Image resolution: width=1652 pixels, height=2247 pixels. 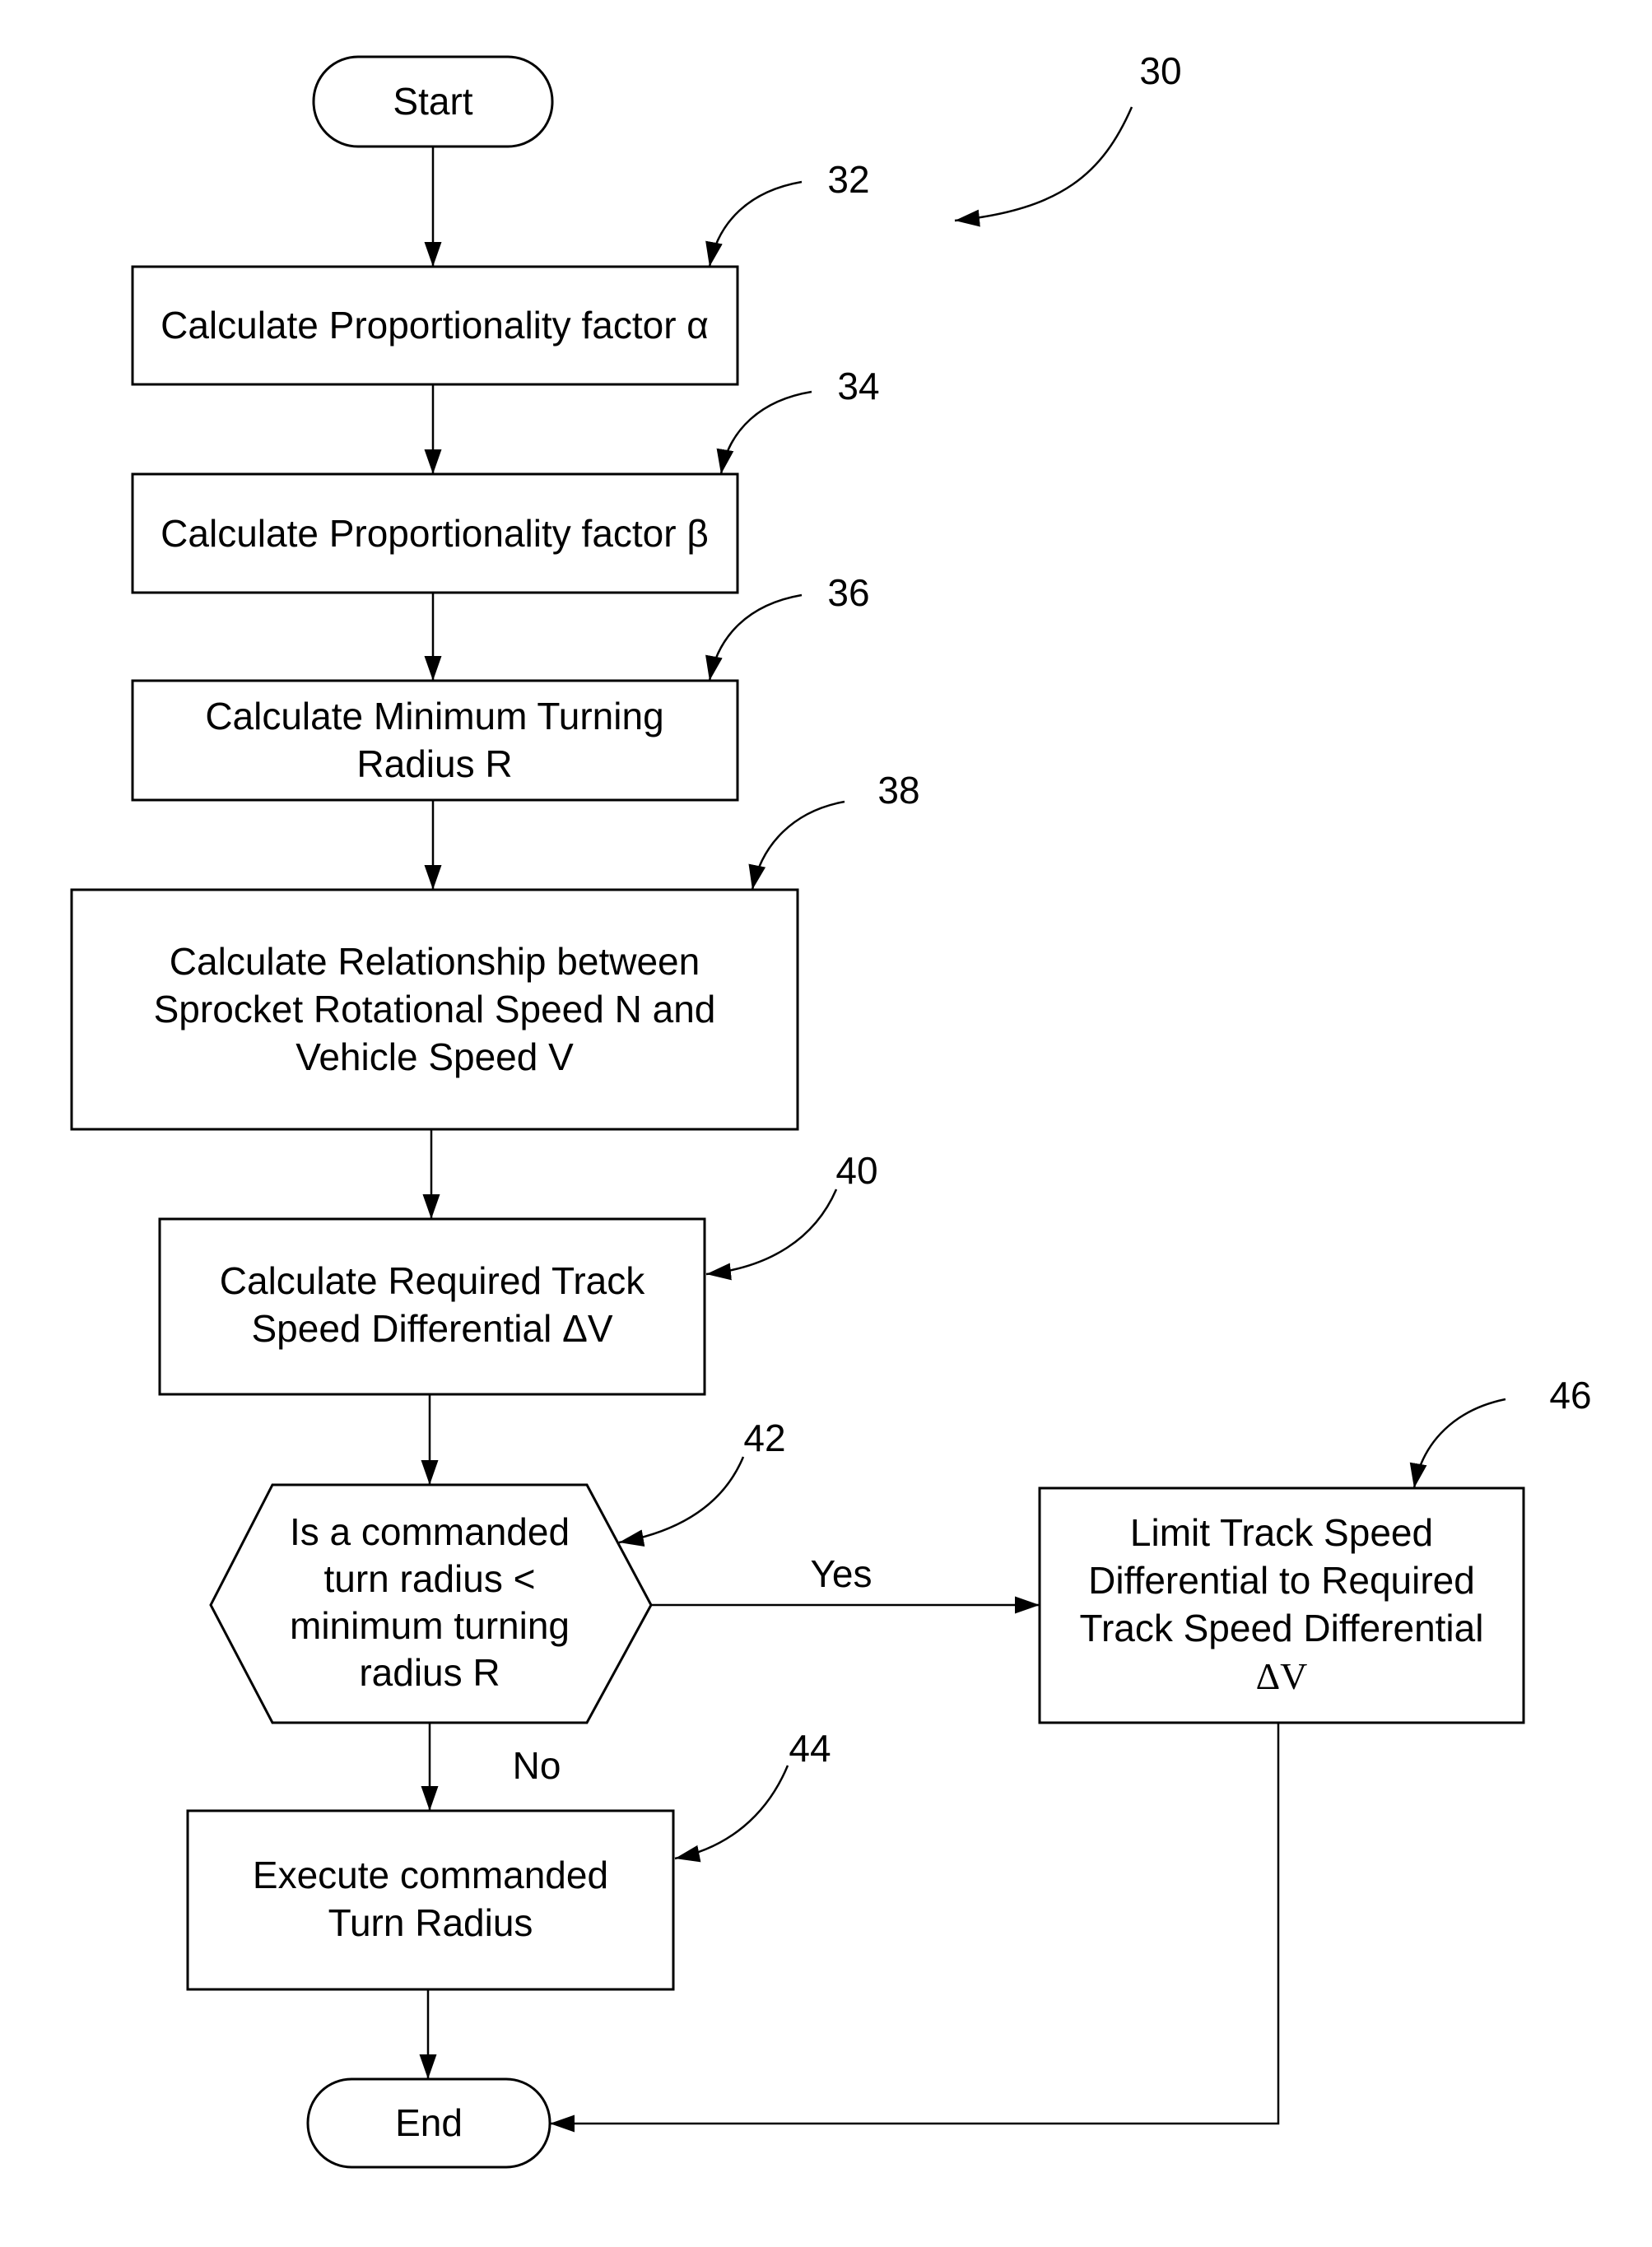 What do you see at coordinates (430, 1578) in the screenshot?
I see `decision-42-text-line2: turn radius <` at bounding box center [430, 1578].